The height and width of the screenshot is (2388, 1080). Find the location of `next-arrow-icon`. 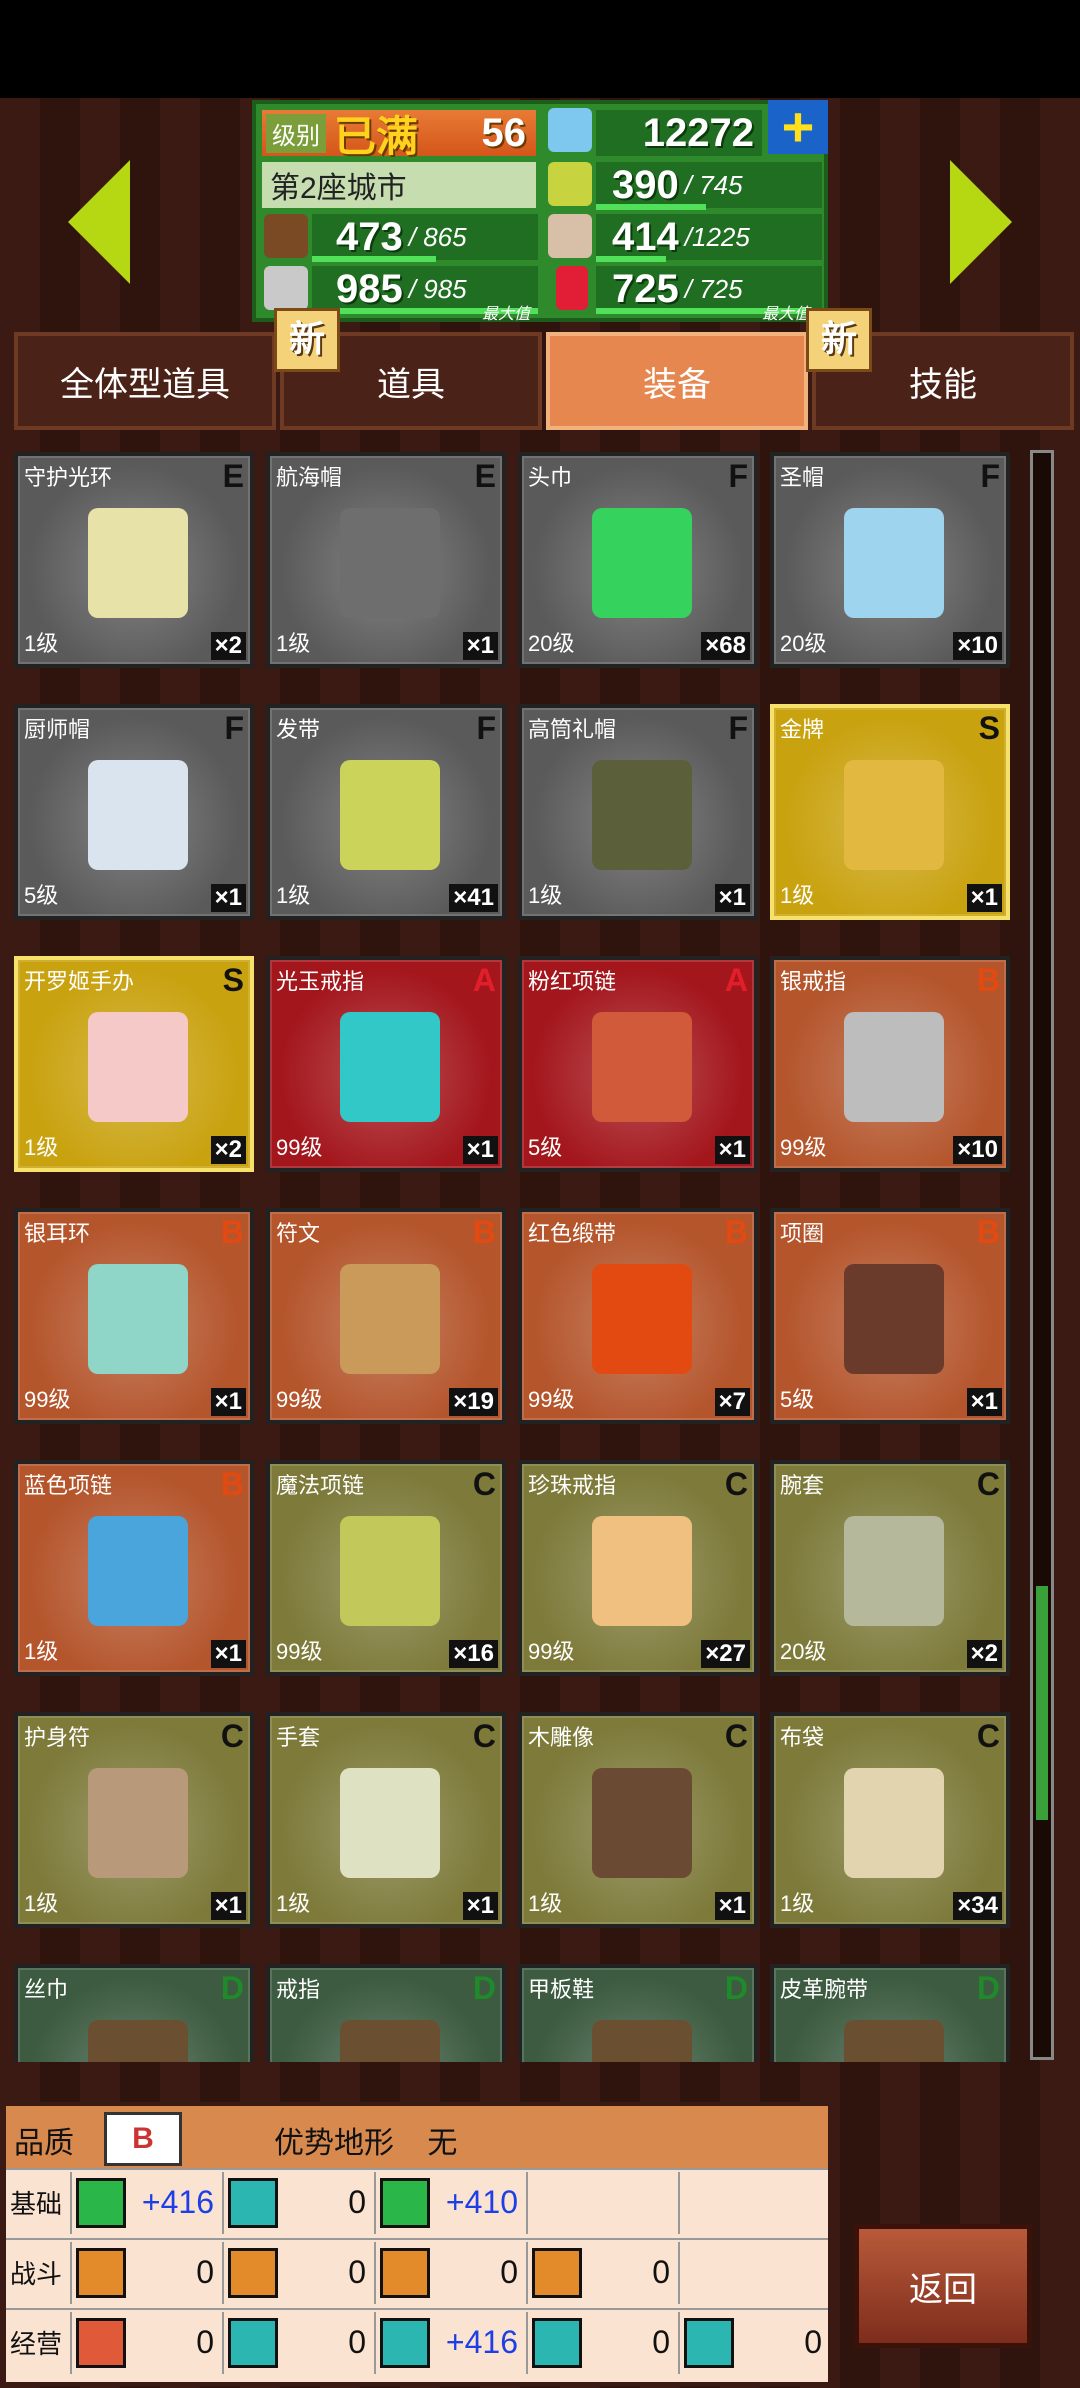

next-arrow-icon is located at coordinates (981, 222).